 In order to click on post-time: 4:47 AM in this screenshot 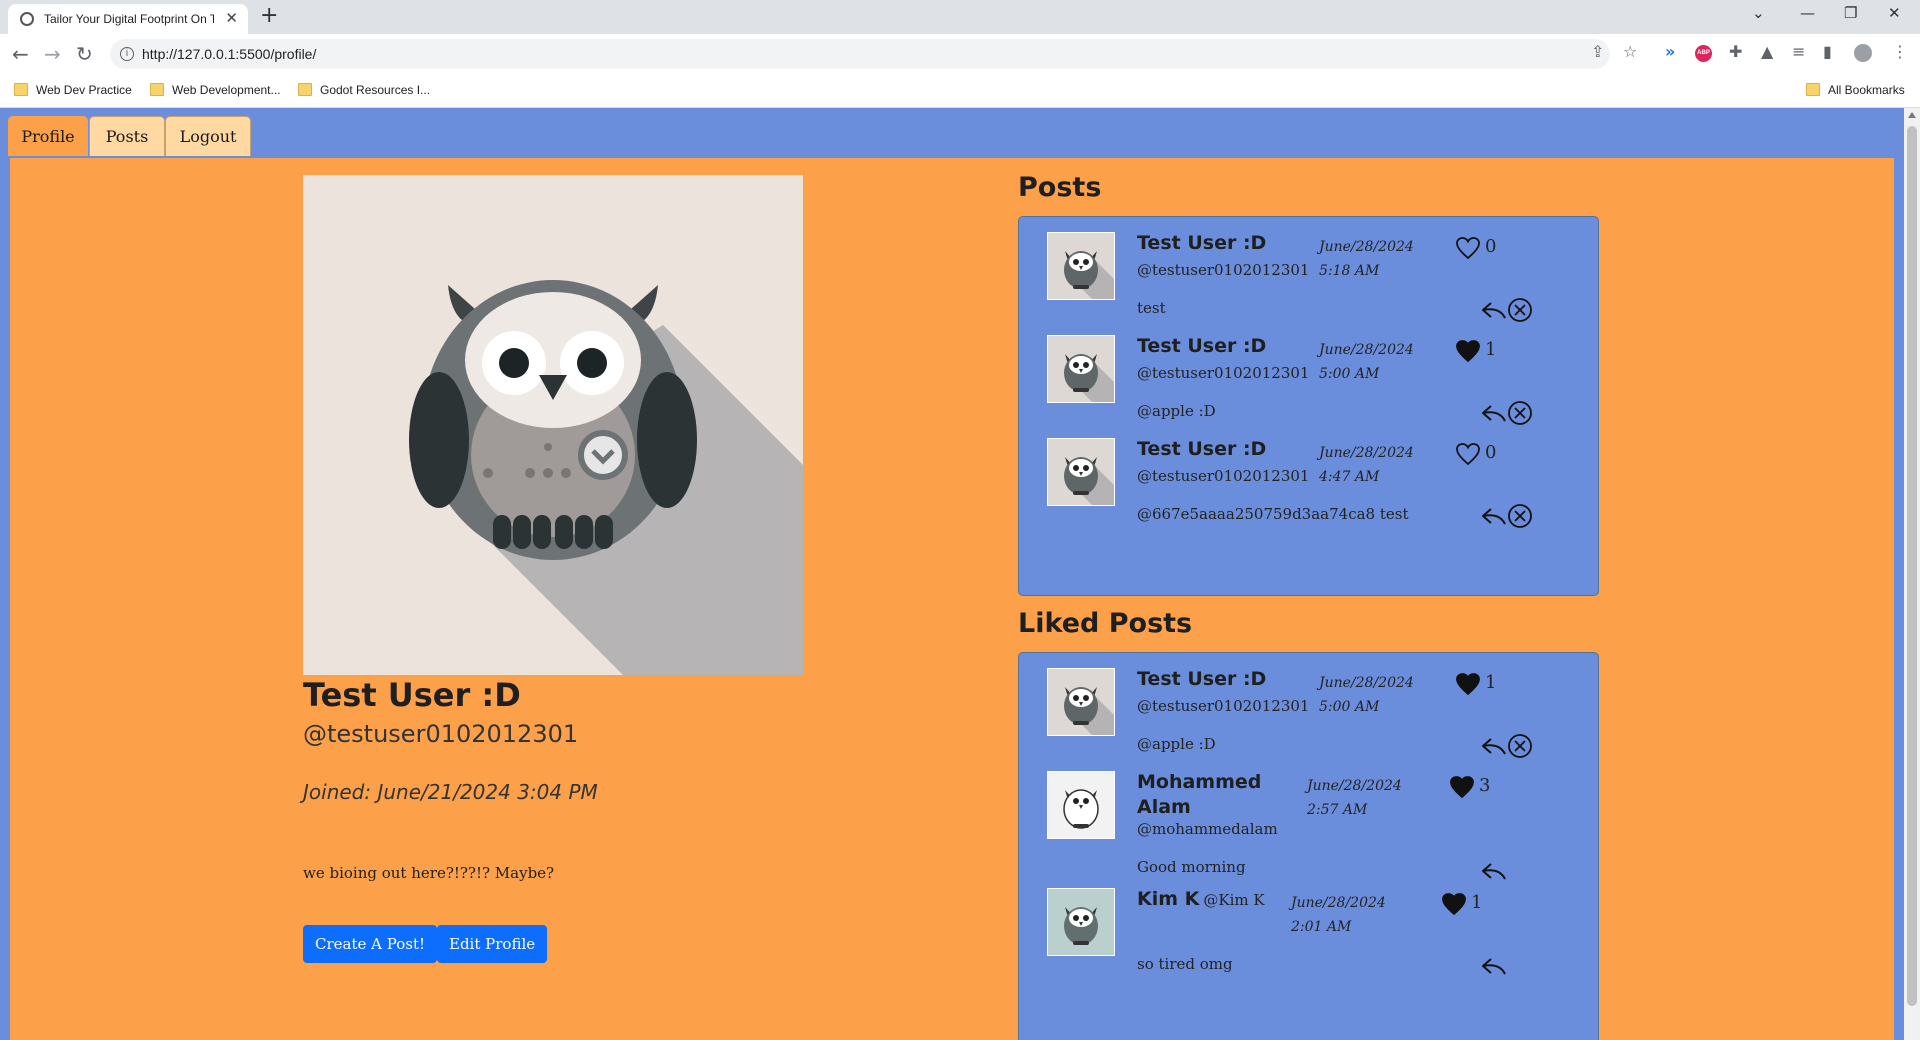, I will do `click(1349, 477)`.